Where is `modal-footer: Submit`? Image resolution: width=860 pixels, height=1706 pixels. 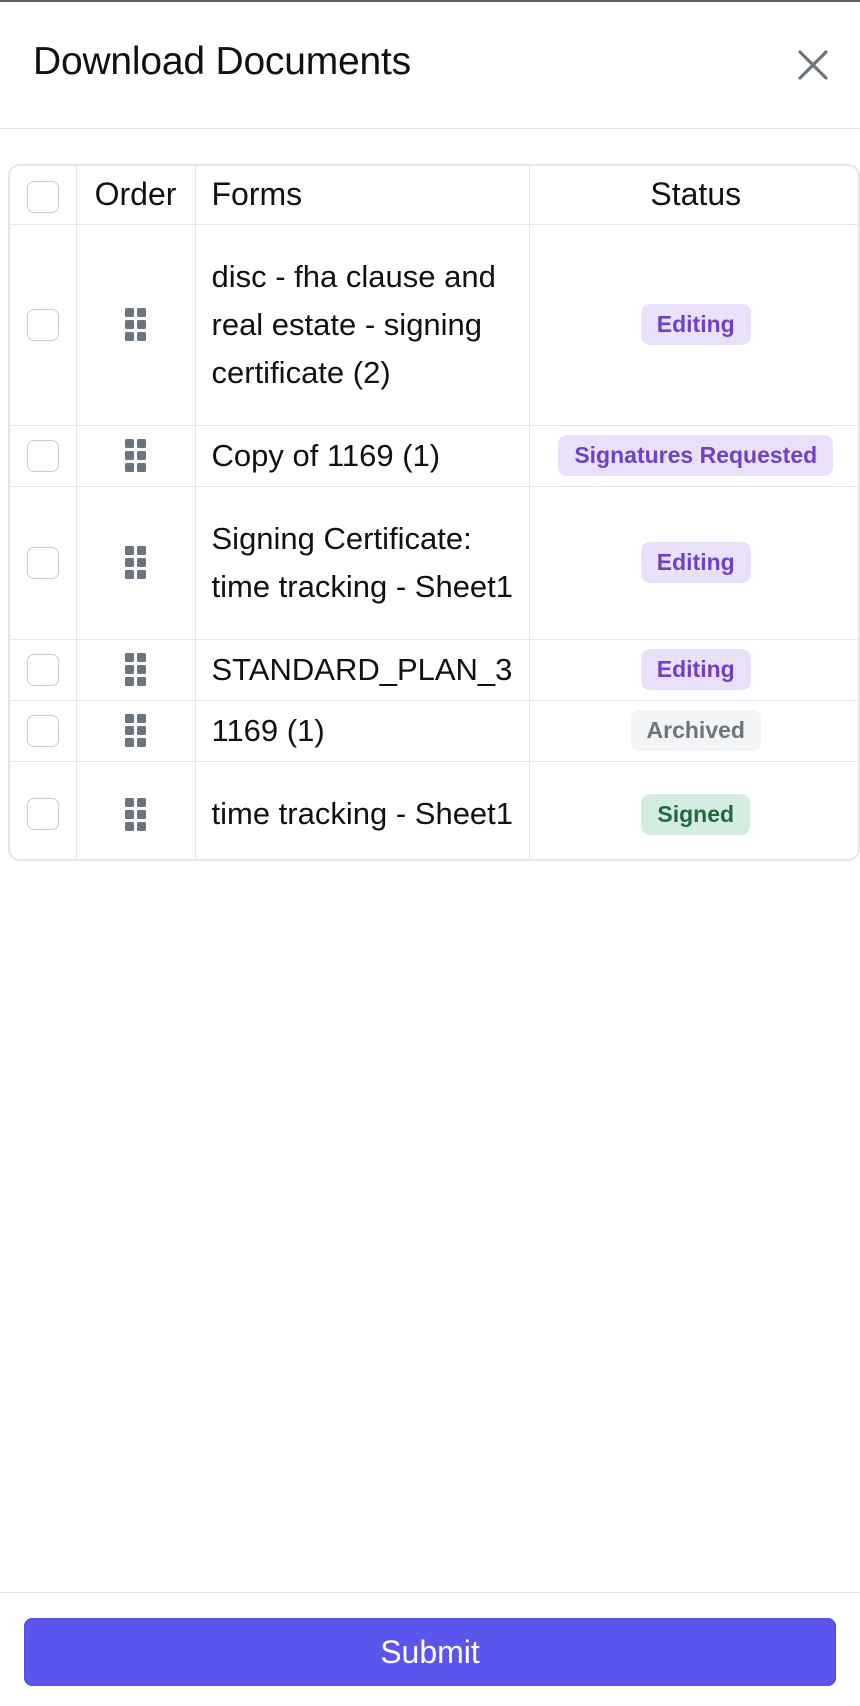
modal-footer: Submit is located at coordinates (430, 1649).